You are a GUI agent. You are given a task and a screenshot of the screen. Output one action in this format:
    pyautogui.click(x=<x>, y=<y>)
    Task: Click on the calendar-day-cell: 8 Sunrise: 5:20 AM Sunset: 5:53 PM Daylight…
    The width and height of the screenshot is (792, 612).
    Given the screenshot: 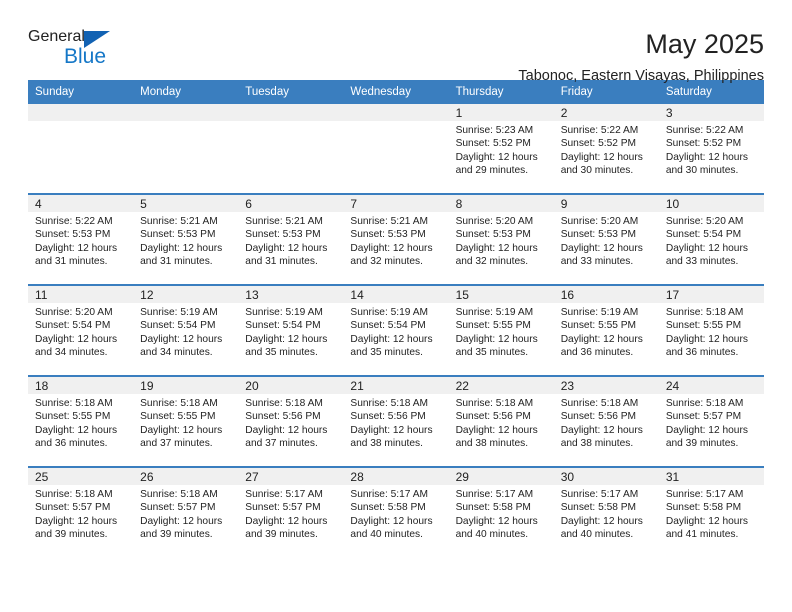 What is the action you would take?
    pyautogui.click(x=501, y=239)
    